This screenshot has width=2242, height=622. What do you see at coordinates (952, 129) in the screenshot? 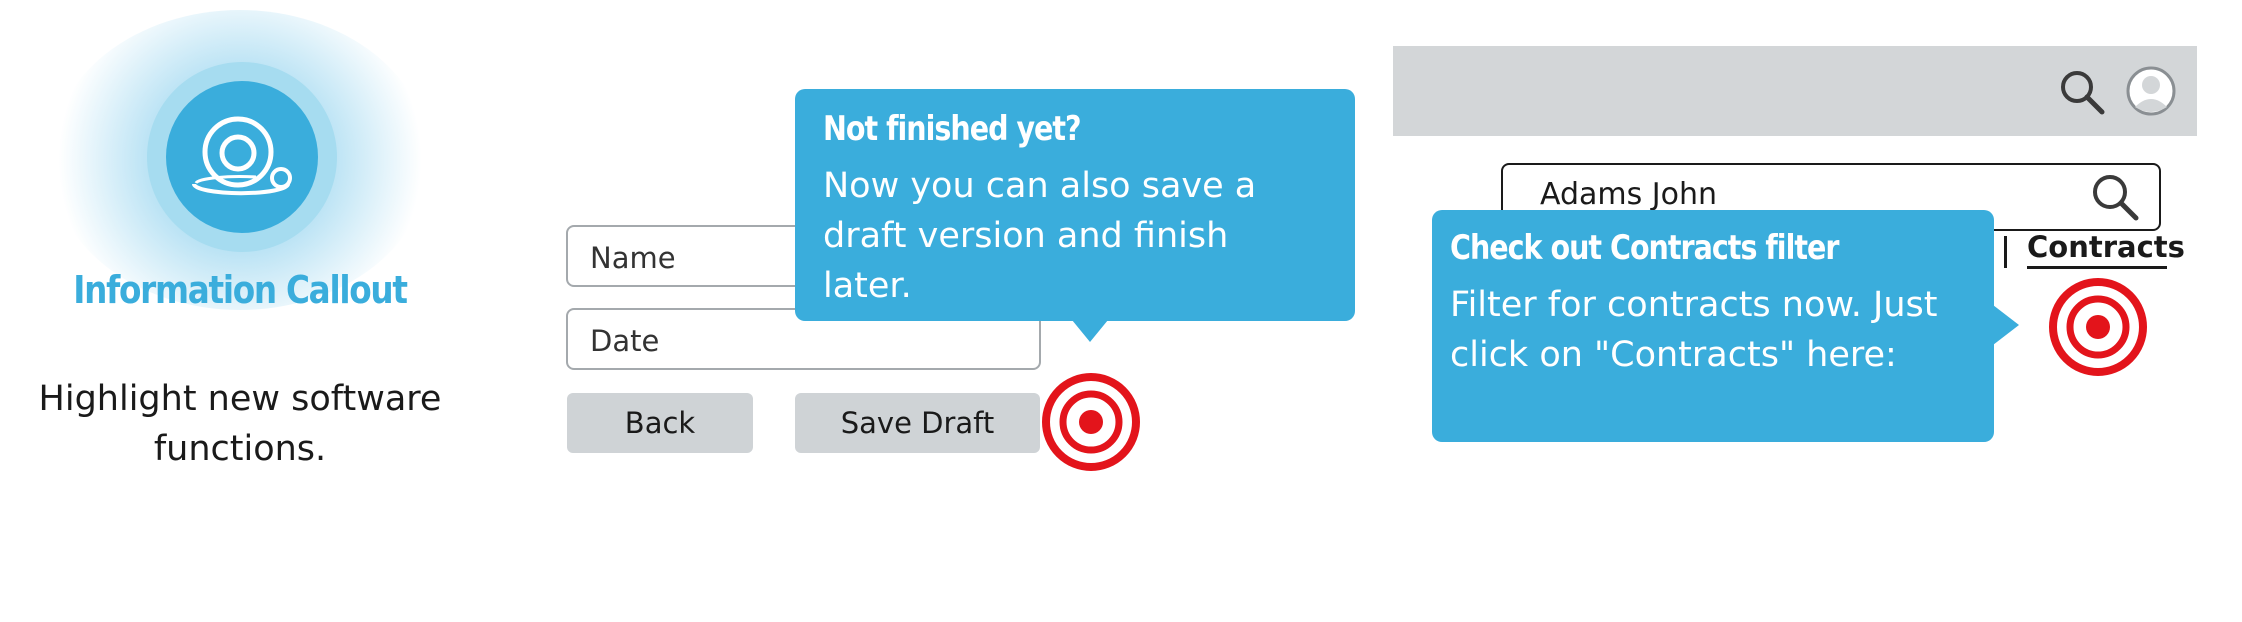
I see `callout-title: Not finished yet?` at bounding box center [952, 129].